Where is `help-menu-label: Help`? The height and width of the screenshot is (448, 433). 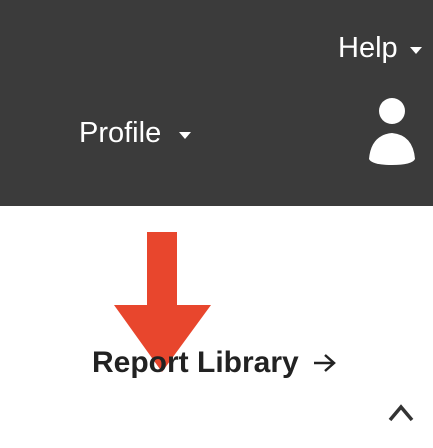 help-menu-label: Help is located at coordinates (368, 48).